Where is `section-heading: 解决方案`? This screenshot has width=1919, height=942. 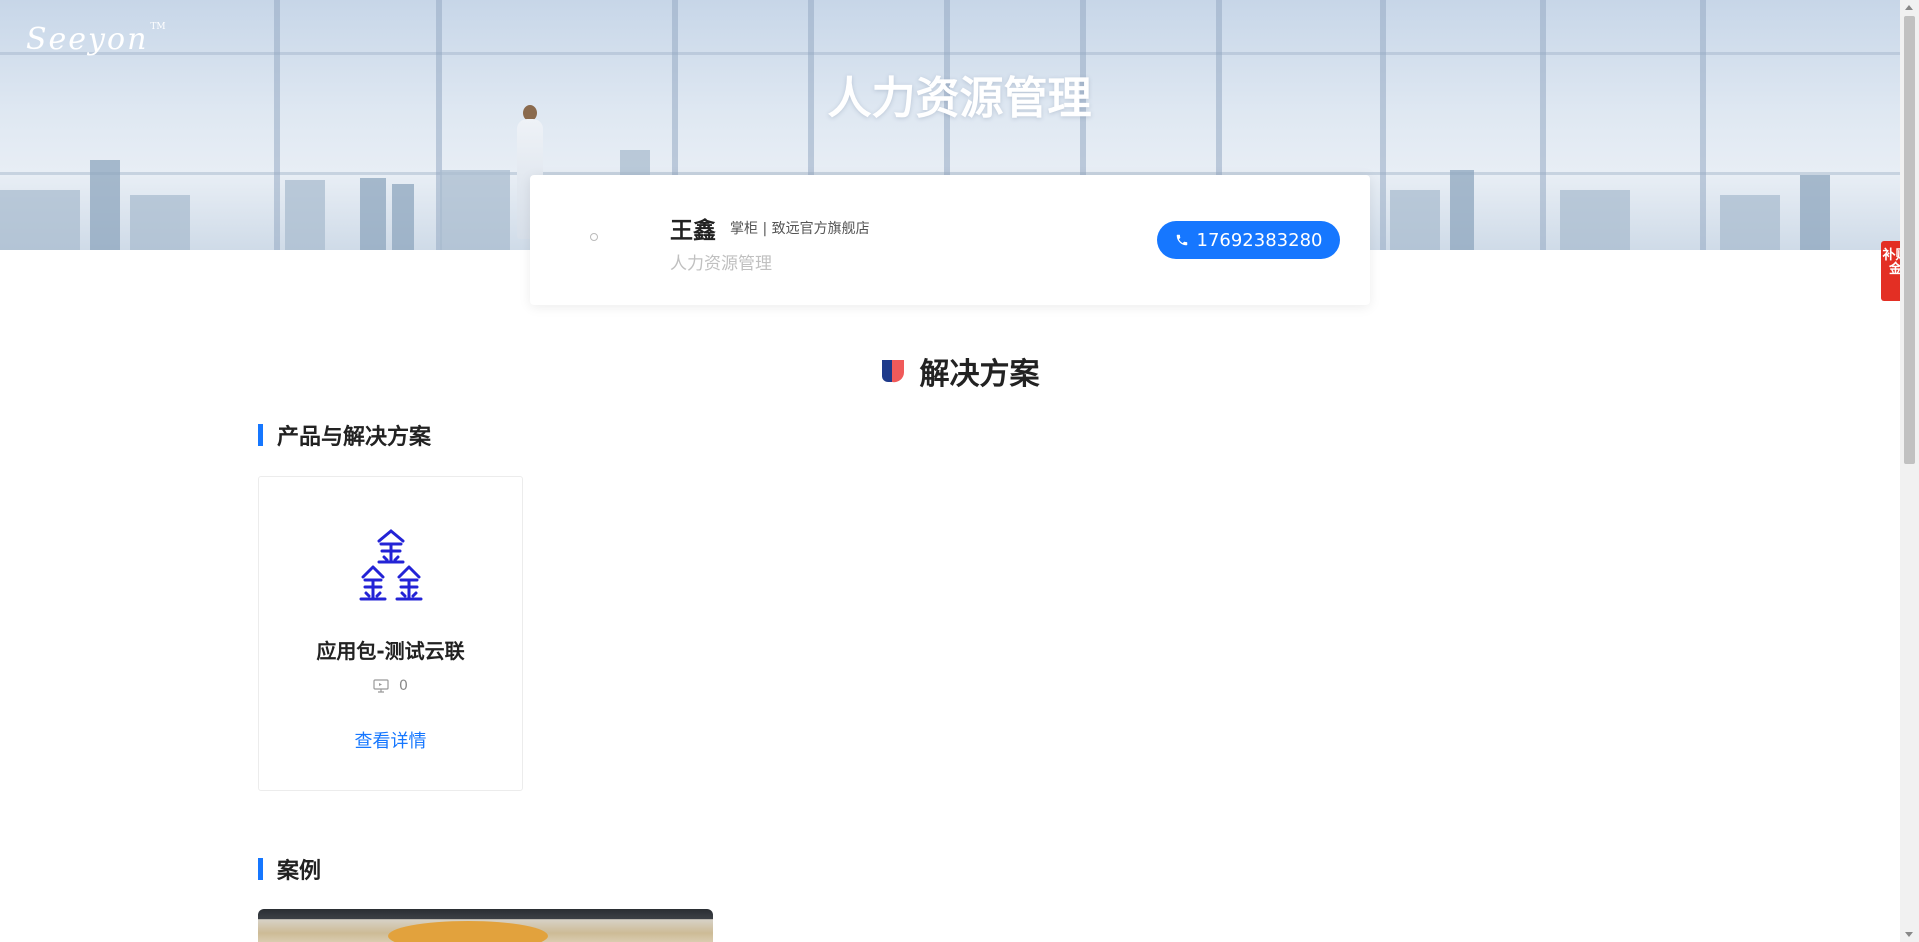 section-heading: 解决方案 is located at coordinates (959, 371).